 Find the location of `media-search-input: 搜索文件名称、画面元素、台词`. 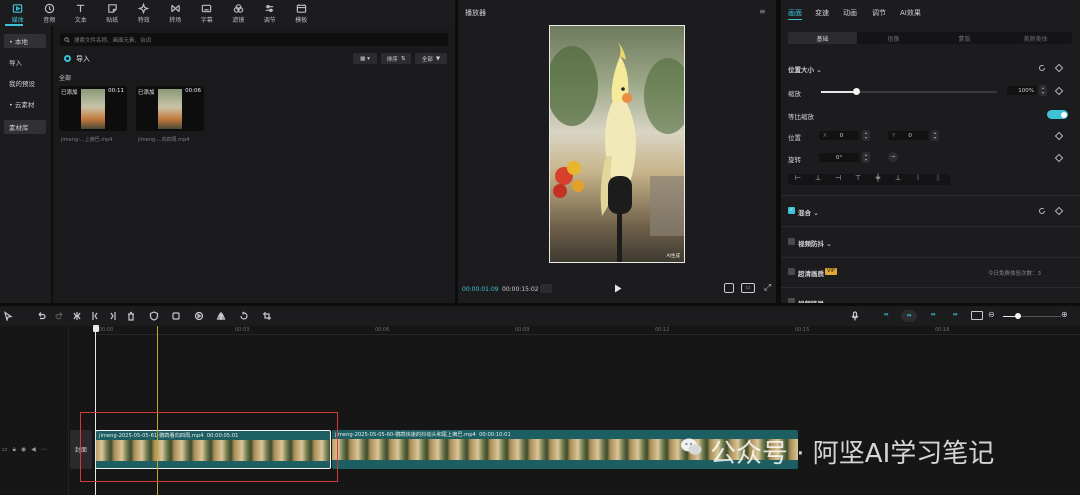

media-search-input: 搜索文件名称、画面元素、台词 is located at coordinates (254, 39).